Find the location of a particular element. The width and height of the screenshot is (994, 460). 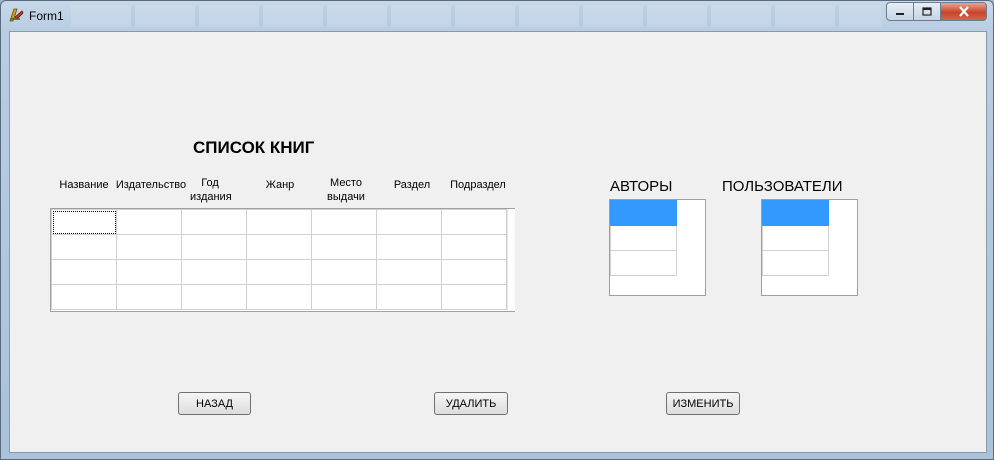

close-icon is located at coordinates (963, 11).